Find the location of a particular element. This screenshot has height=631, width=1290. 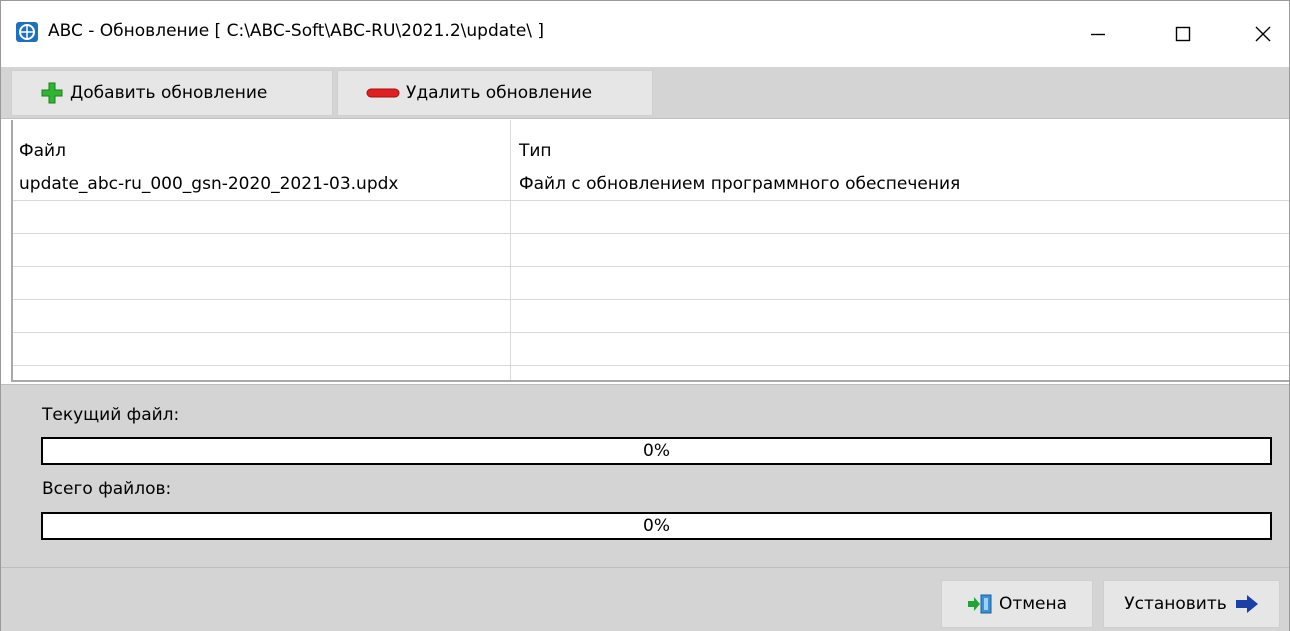

install-button: Установить is located at coordinates (1191, 604).